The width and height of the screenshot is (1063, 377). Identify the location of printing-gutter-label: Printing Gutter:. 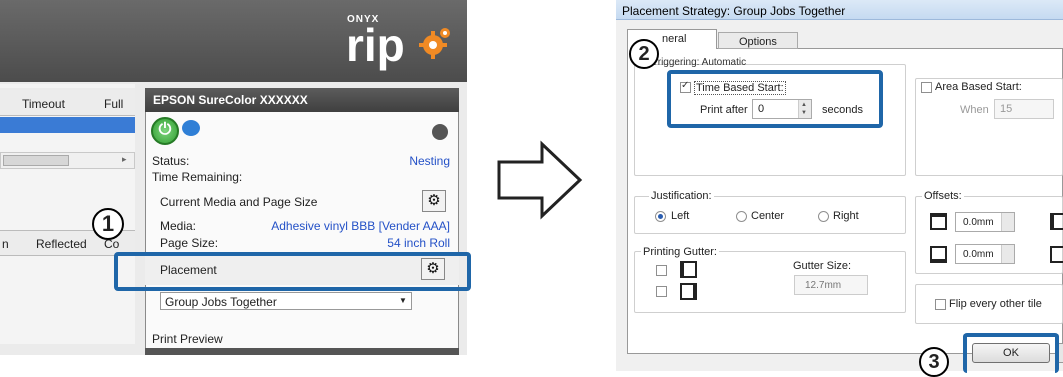
(680, 252).